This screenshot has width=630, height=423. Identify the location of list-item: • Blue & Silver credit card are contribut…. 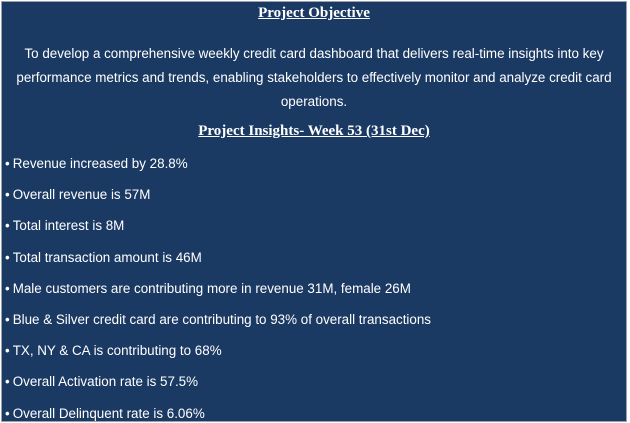
(218, 325).